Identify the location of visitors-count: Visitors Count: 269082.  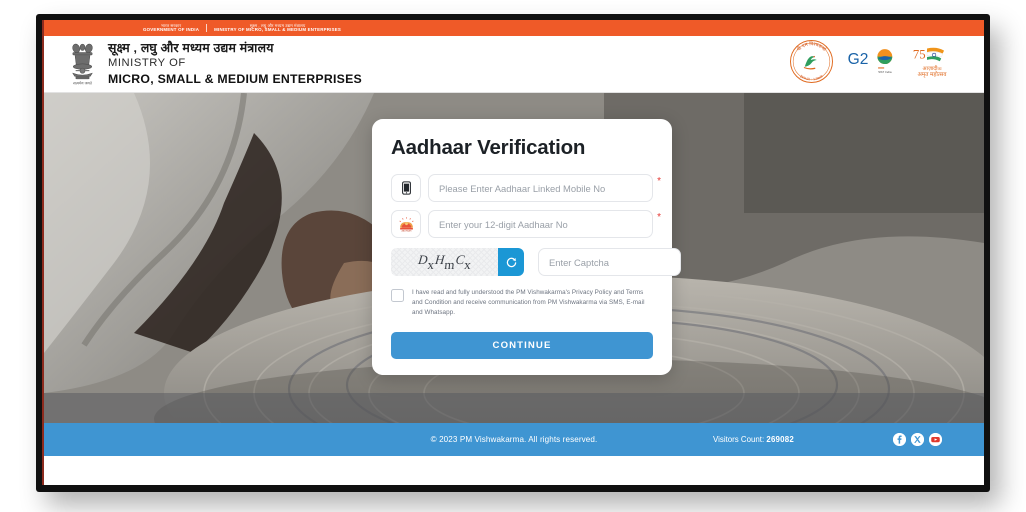
(753, 439).